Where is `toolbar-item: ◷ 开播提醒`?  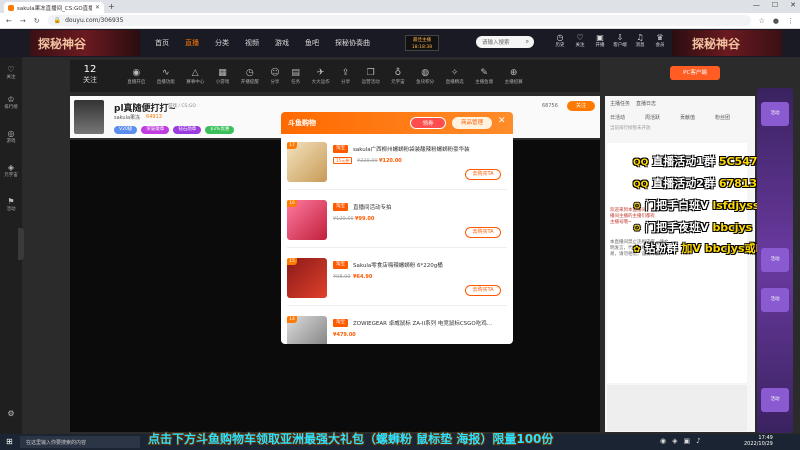
toolbar-item: ◷ 开播提醒 is located at coordinates (250, 76).